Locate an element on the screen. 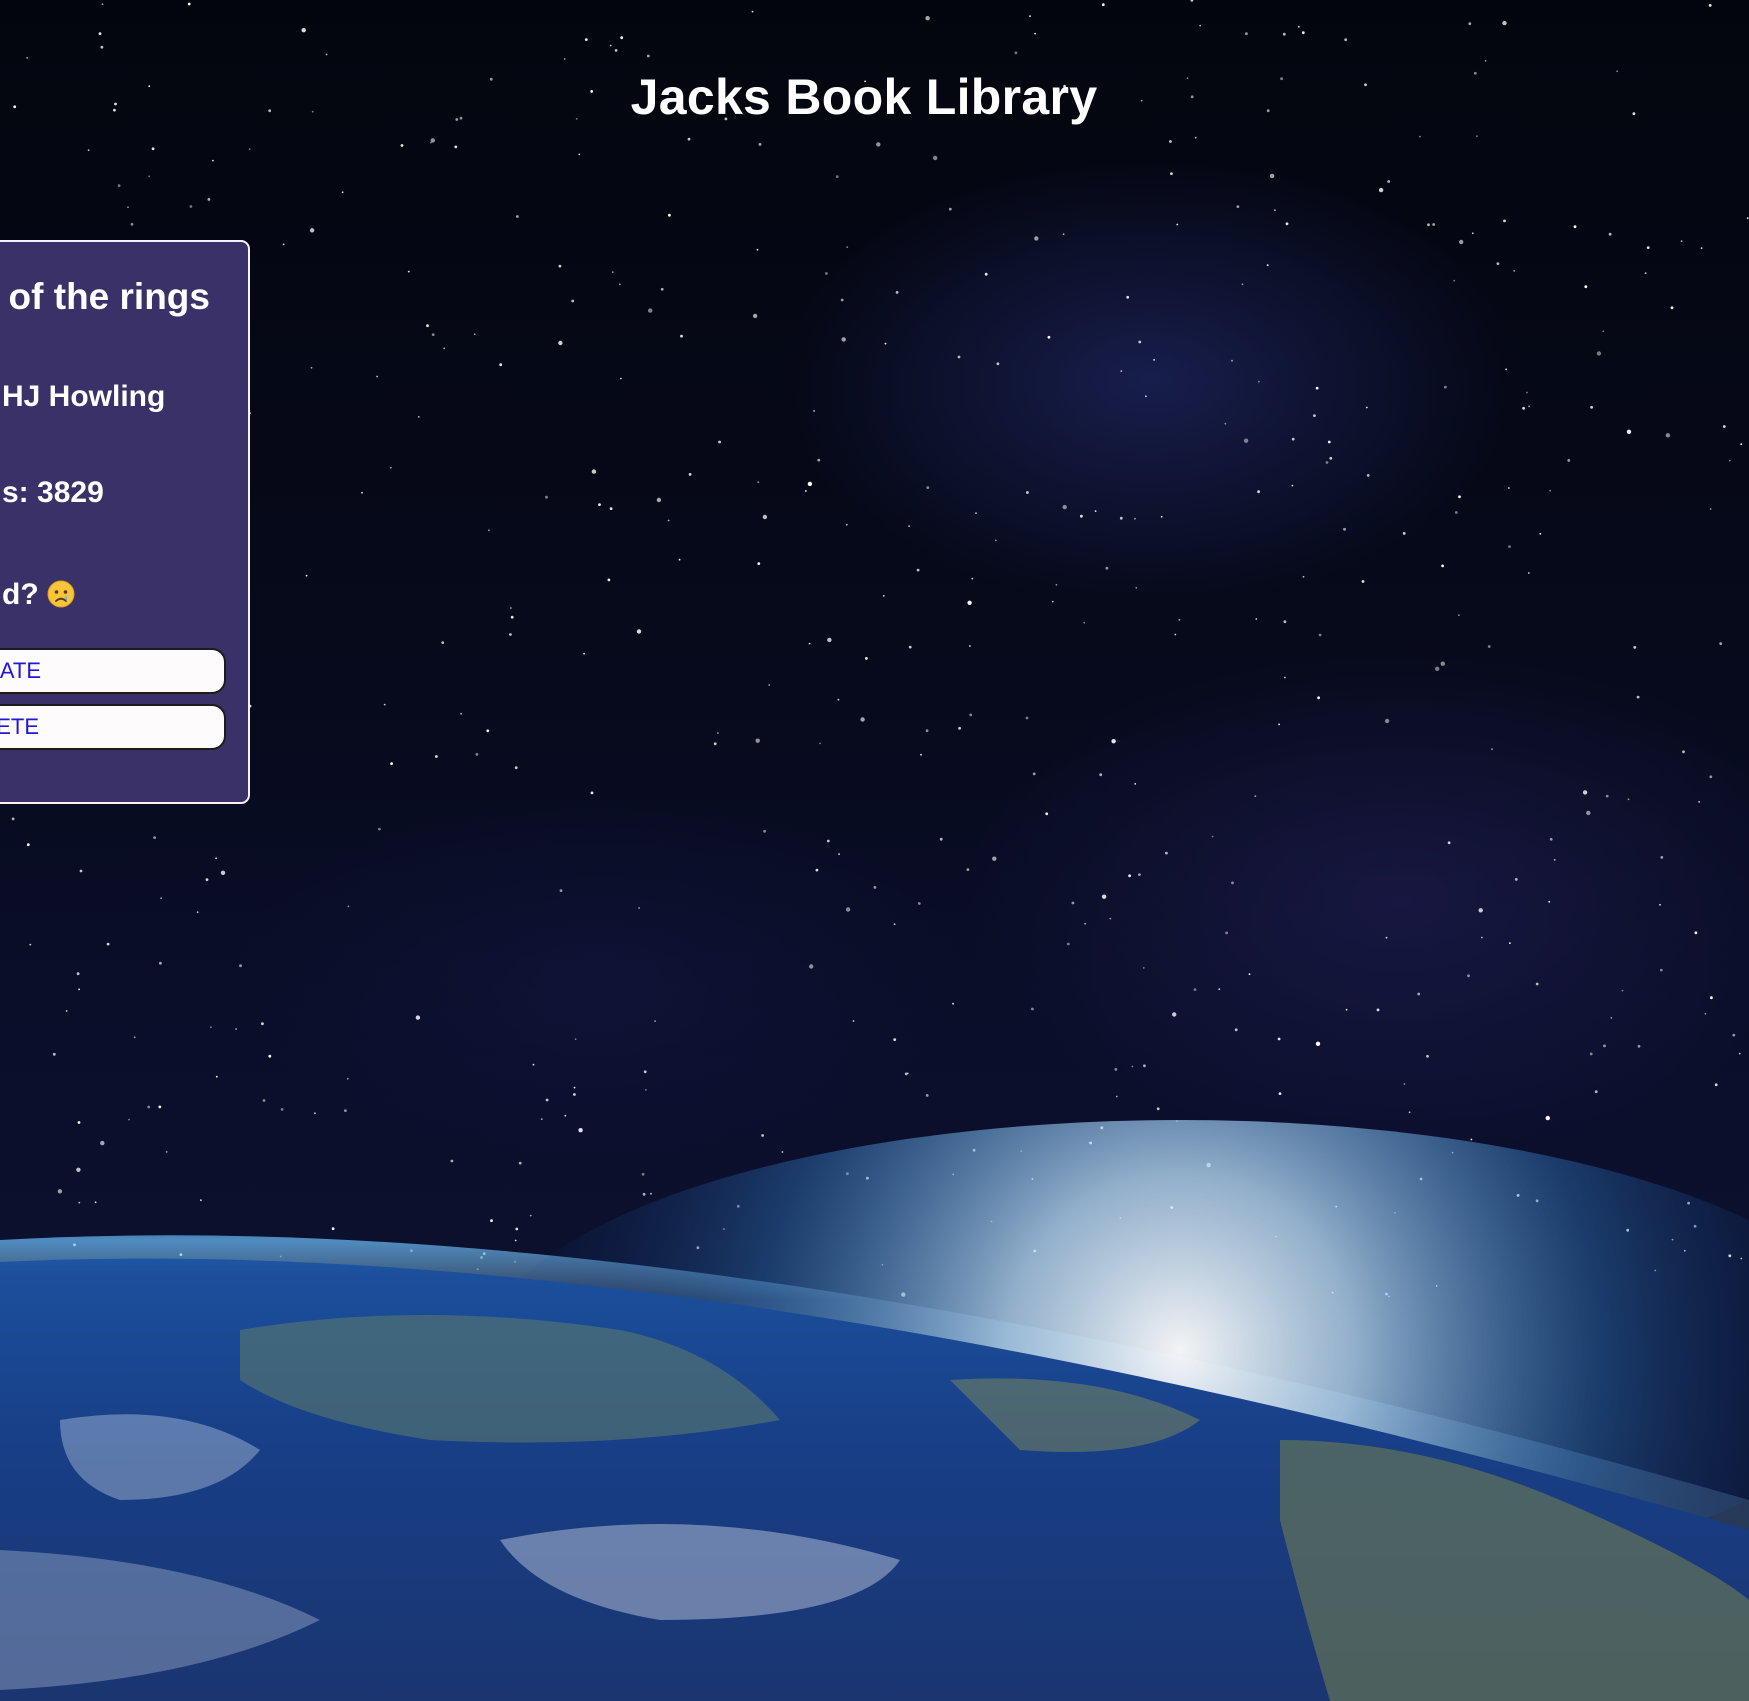  book-read-label: d? is located at coordinates (20, 594).